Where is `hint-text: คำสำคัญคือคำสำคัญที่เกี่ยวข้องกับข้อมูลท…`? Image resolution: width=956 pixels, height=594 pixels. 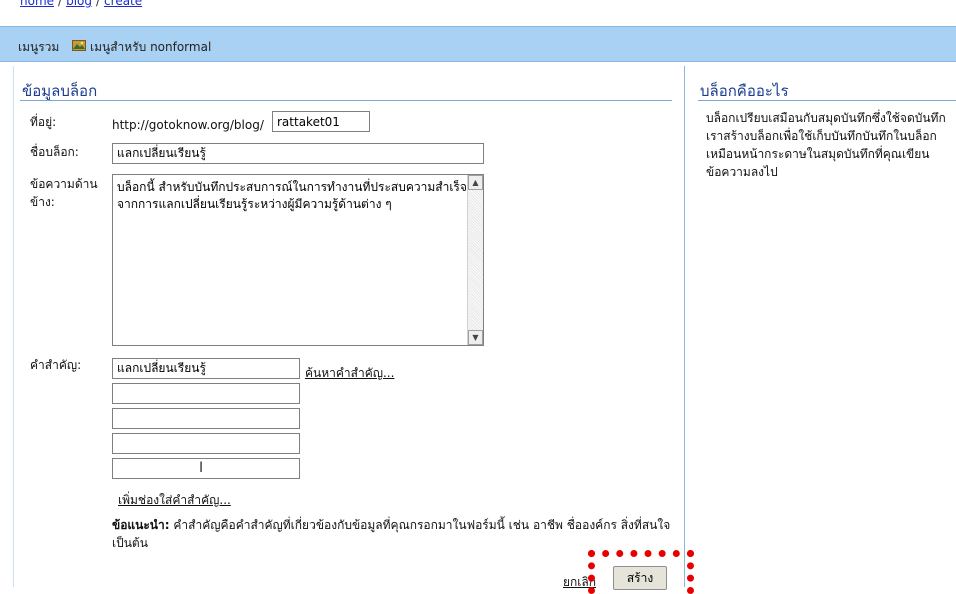
hint-text: คำสำคัญคือคำสำคัญที่เกี่ยวข้องกับข้อมูลท… is located at coordinates (391, 534).